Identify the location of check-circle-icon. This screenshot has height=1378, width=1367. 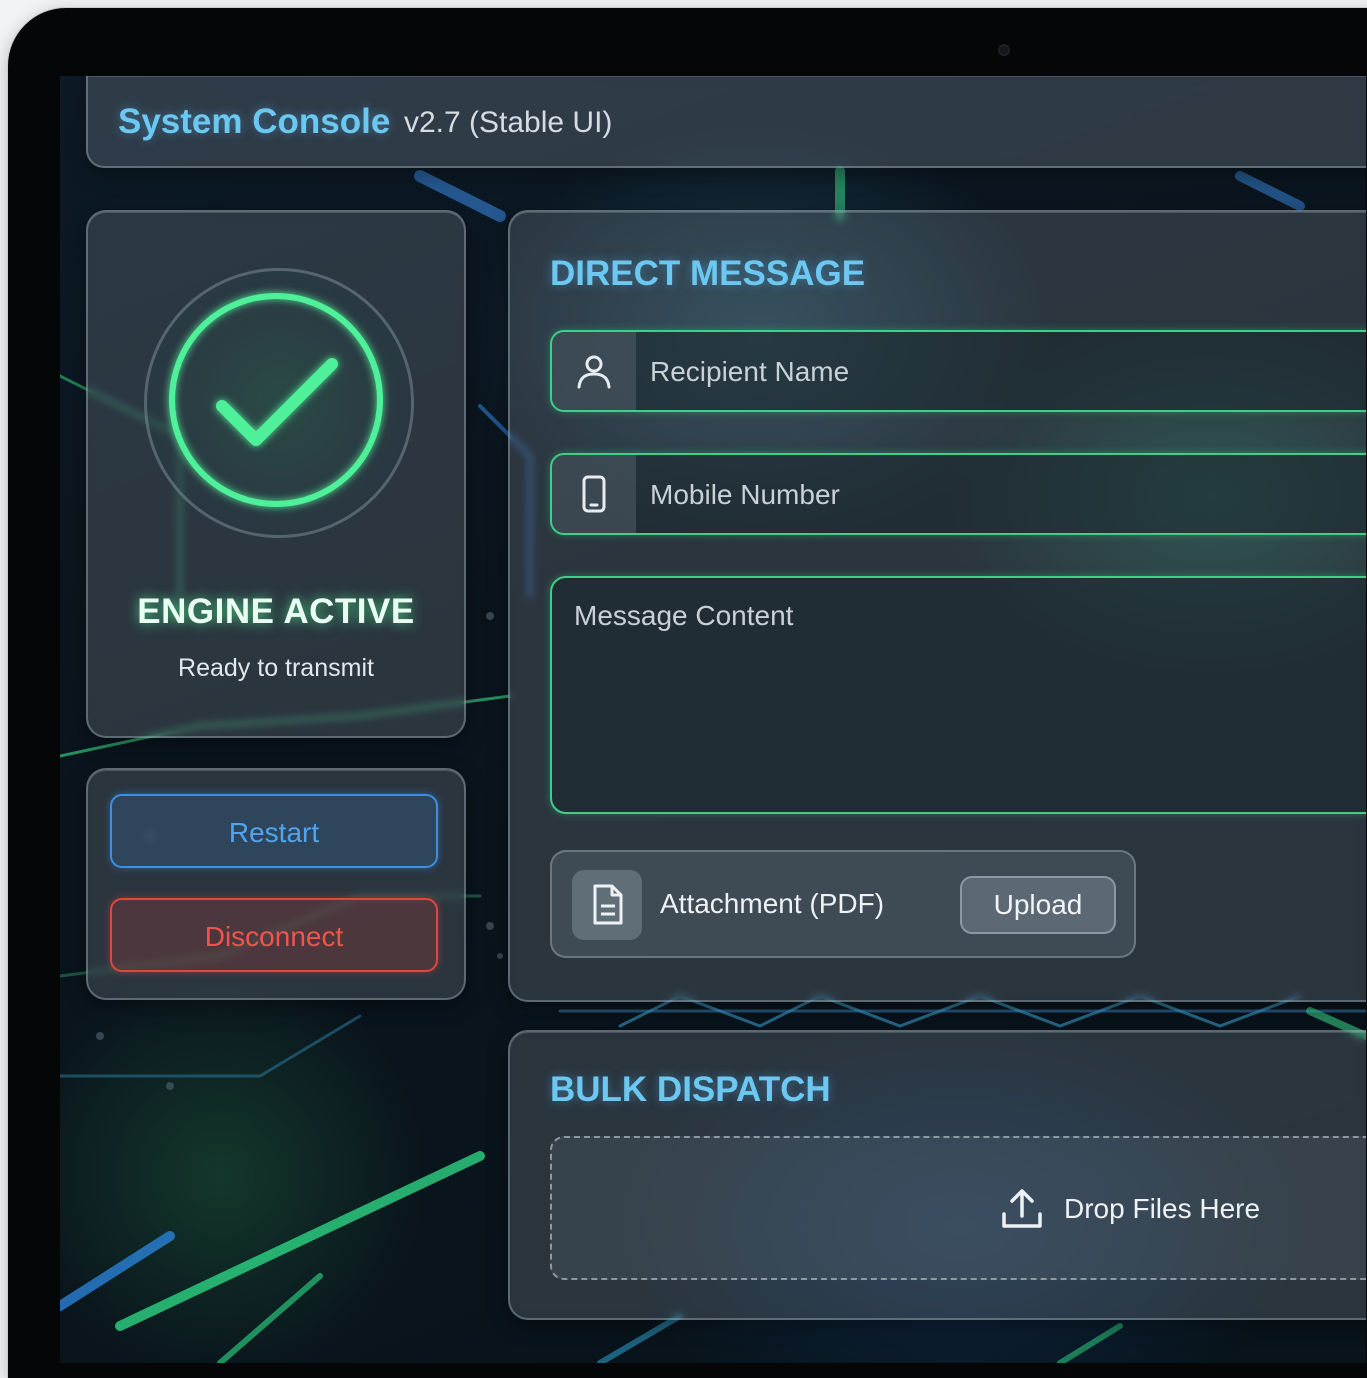
(276, 400).